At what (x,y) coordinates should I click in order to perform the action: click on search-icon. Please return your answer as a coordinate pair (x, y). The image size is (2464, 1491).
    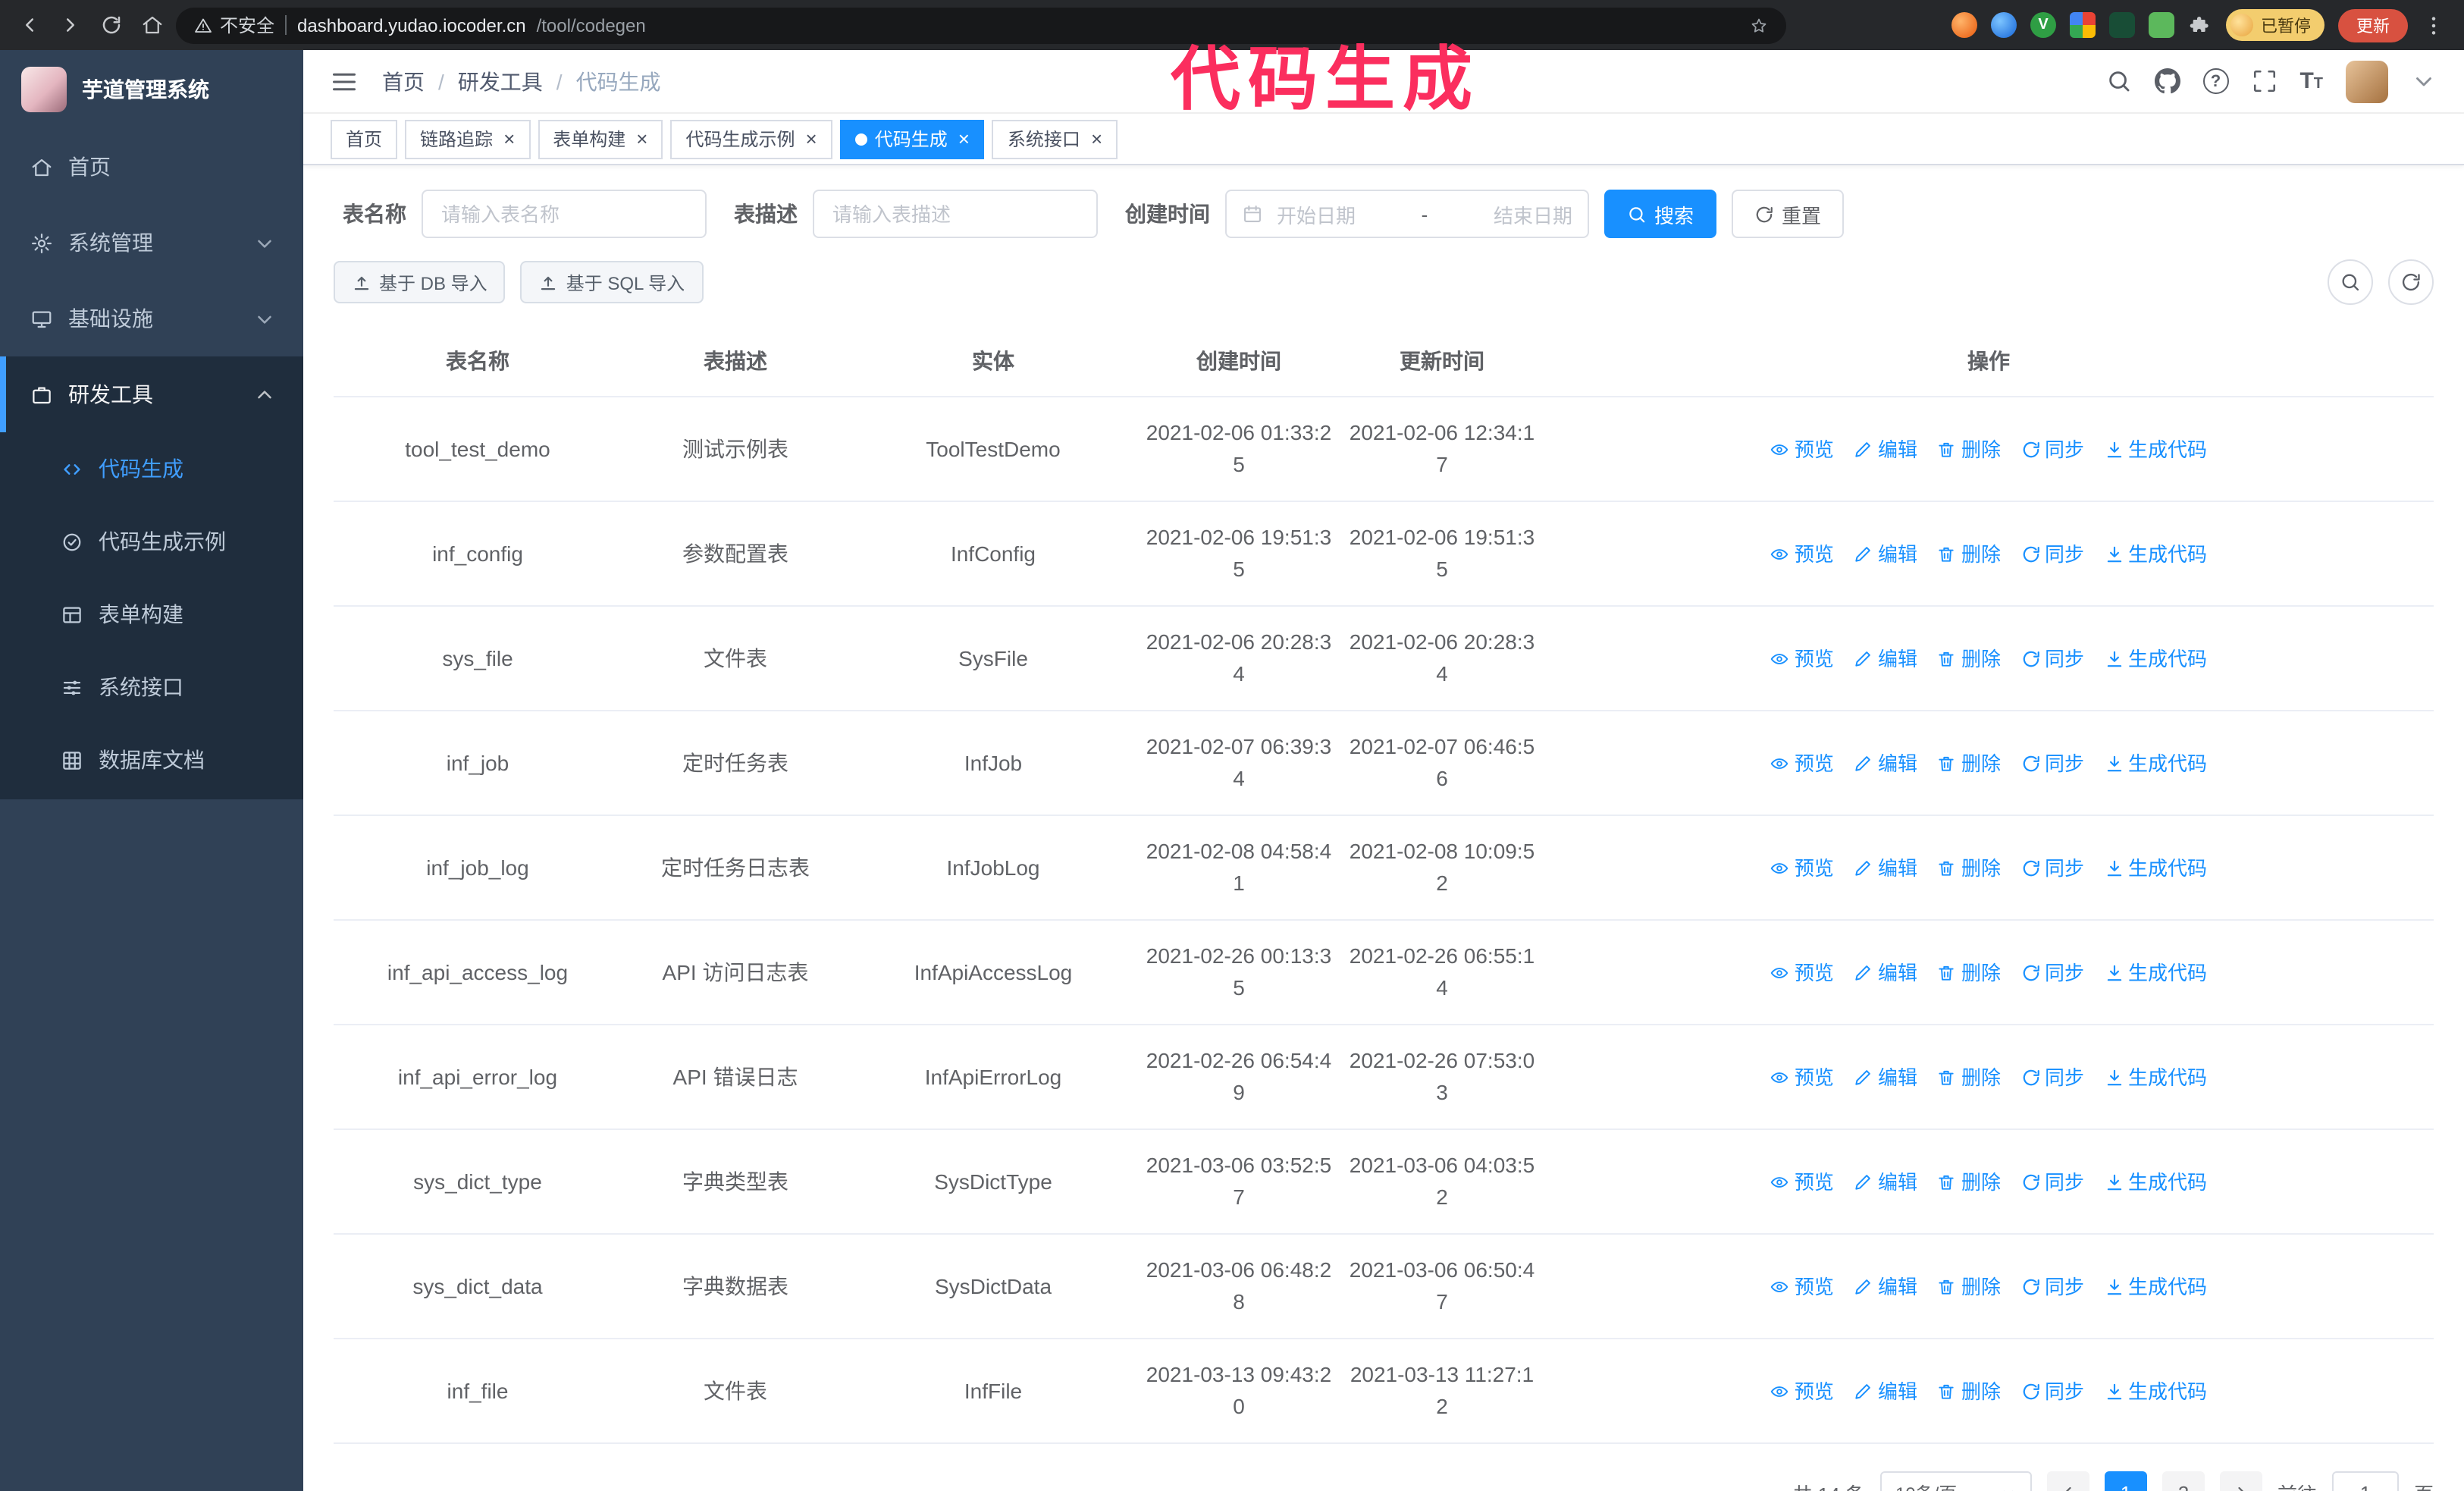
    Looking at the image, I should click on (2118, 81).